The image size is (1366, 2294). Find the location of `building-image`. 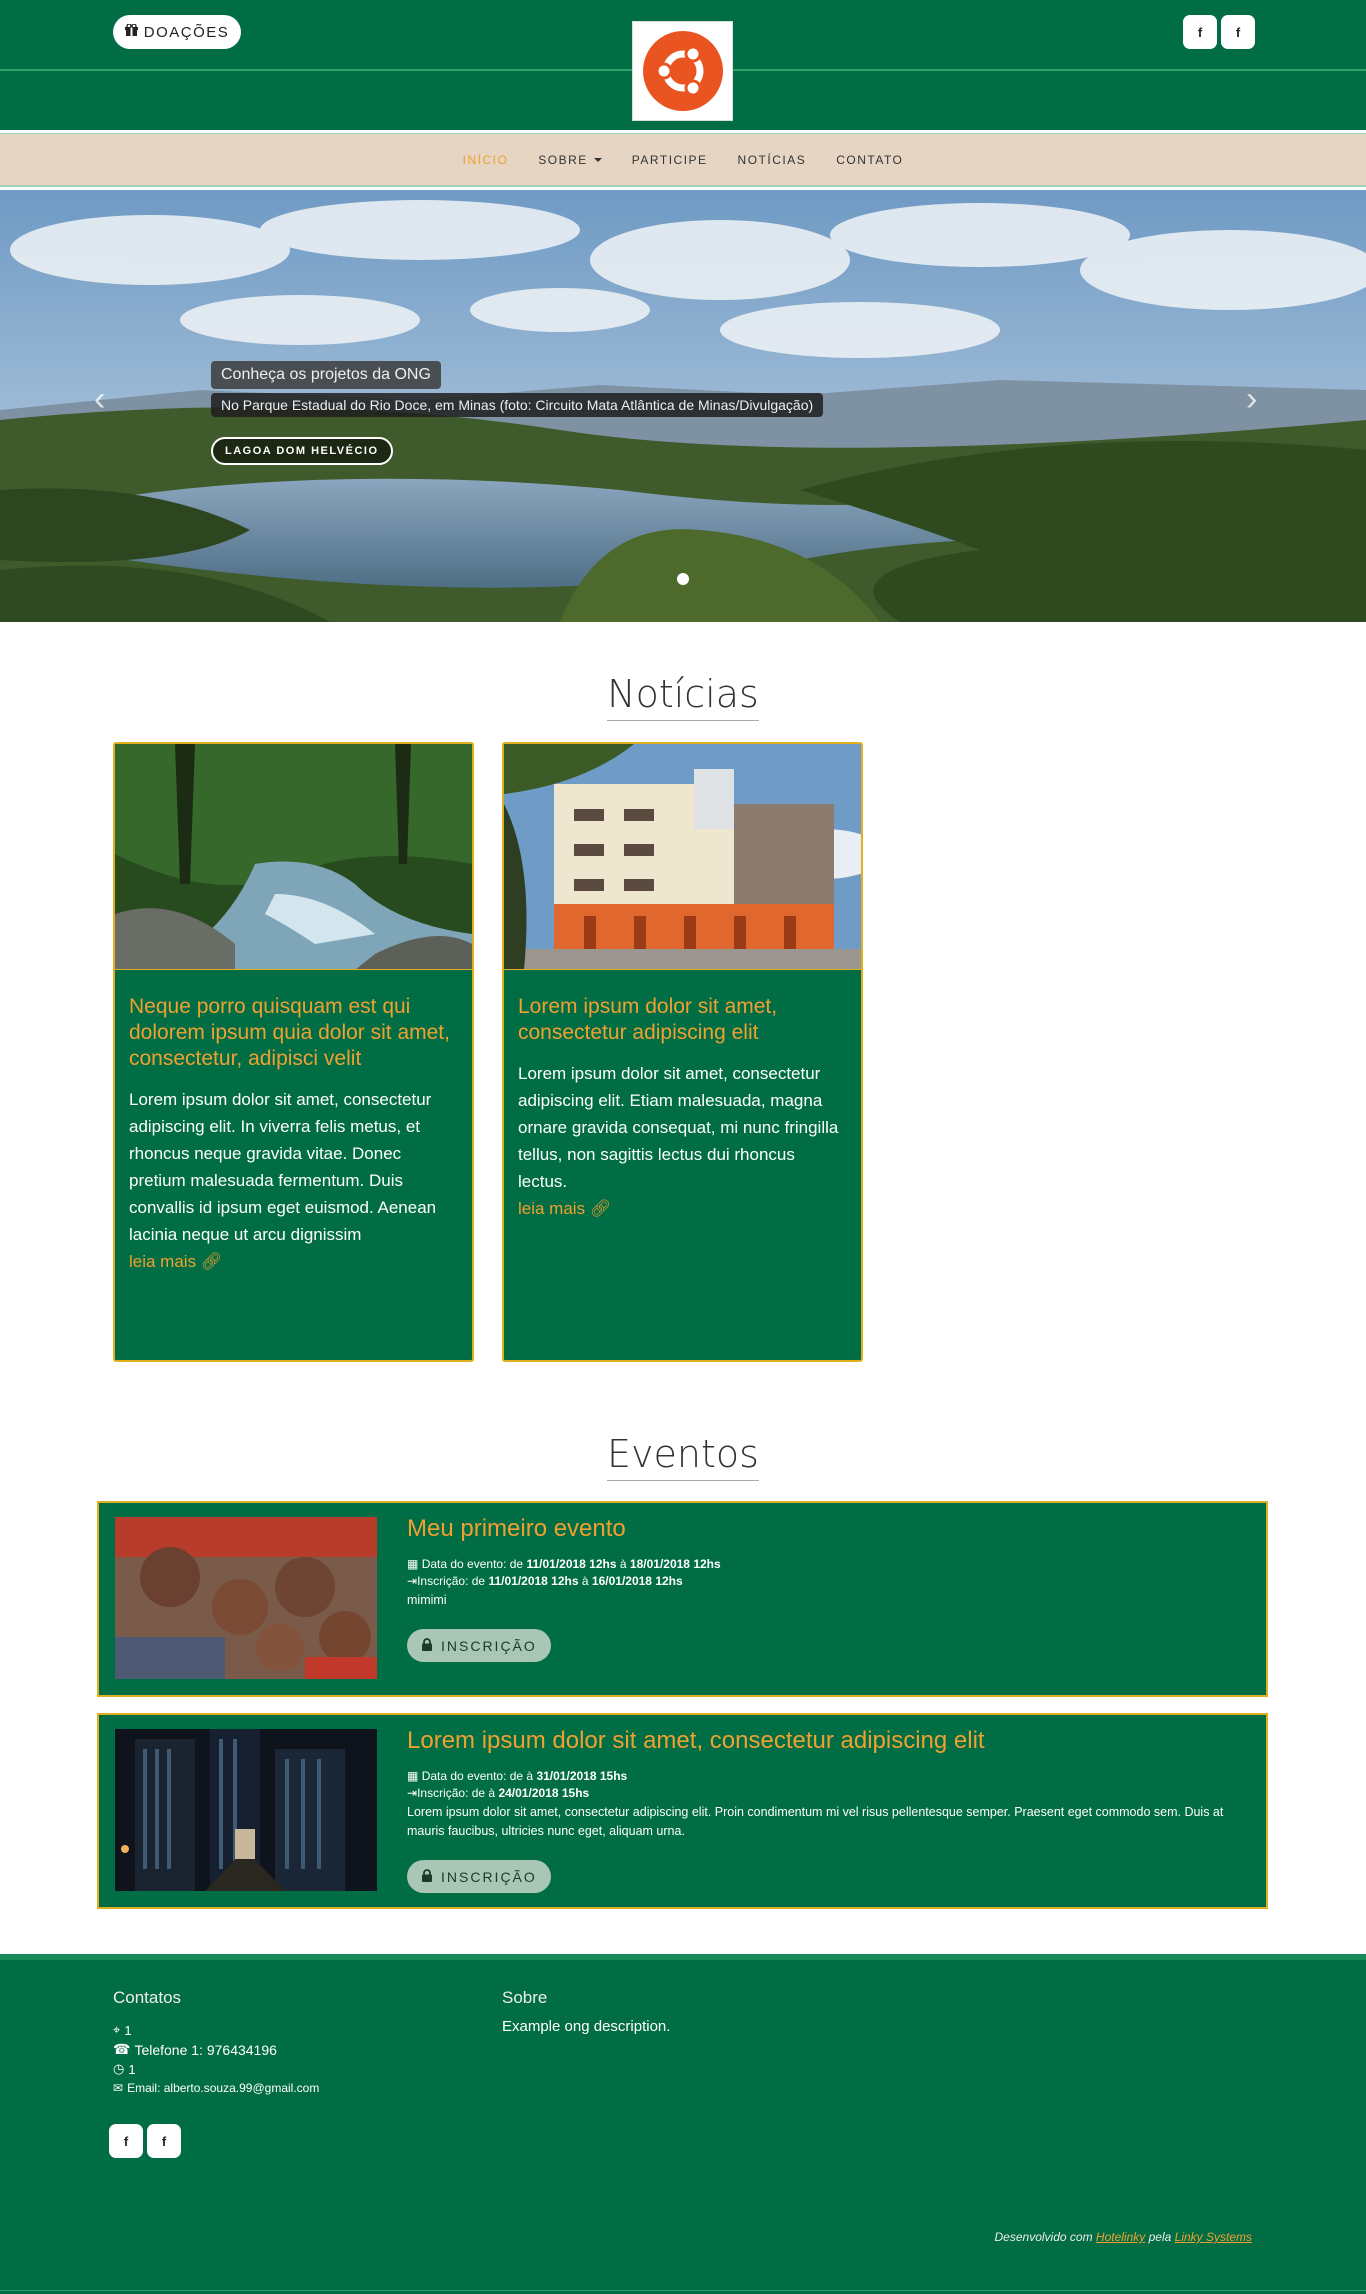

building-image is located at coordinates (682, 856).